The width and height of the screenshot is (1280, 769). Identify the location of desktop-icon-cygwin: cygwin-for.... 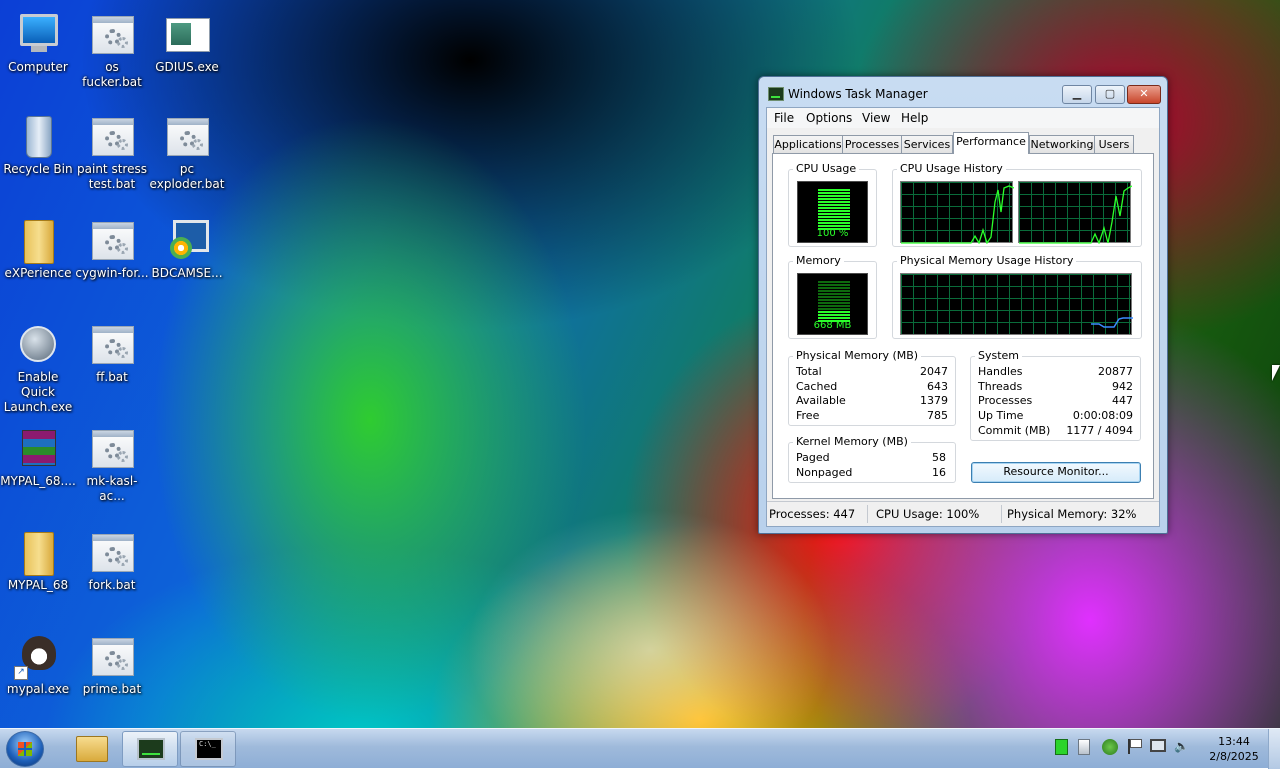
(112, 248).